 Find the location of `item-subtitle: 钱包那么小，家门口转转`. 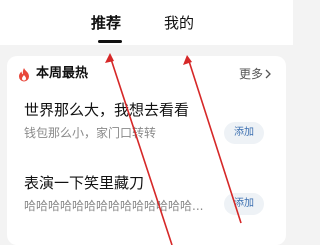

item-subtitle: 钱包那么小，家门口转转 is located at coordinates (90, 133).